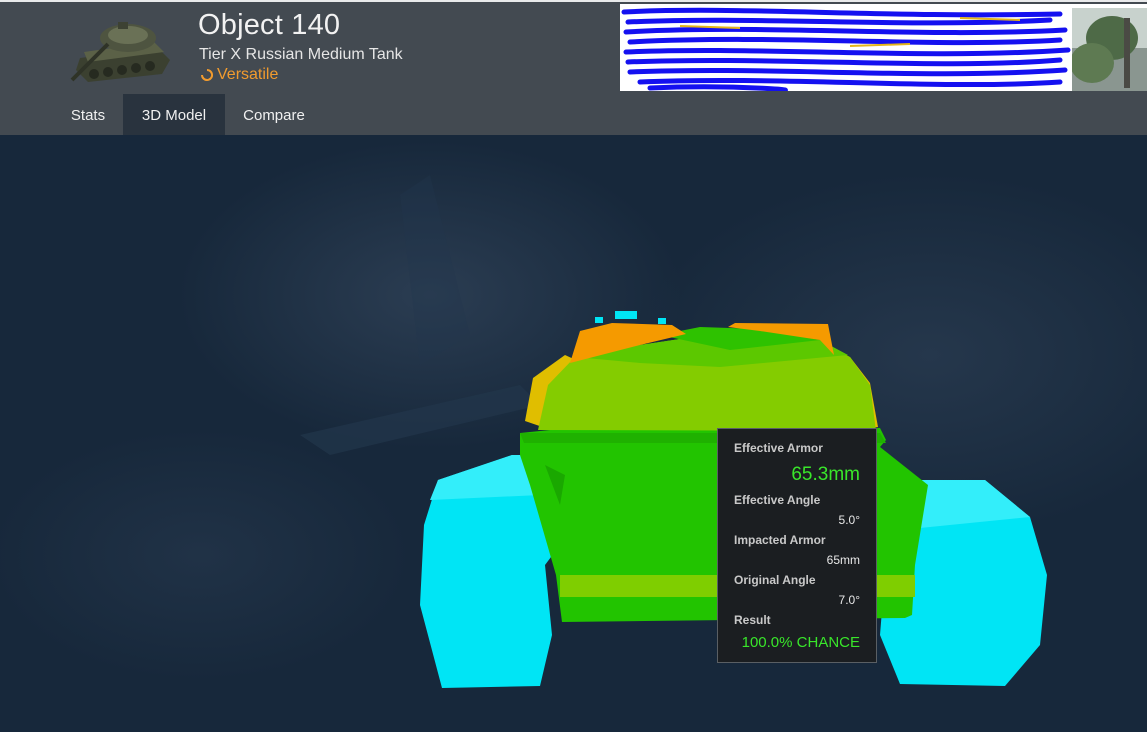  Describe the element at coordinates (248, 74) in the screenshot. I see `tank-role-label: Versatile` at that location.